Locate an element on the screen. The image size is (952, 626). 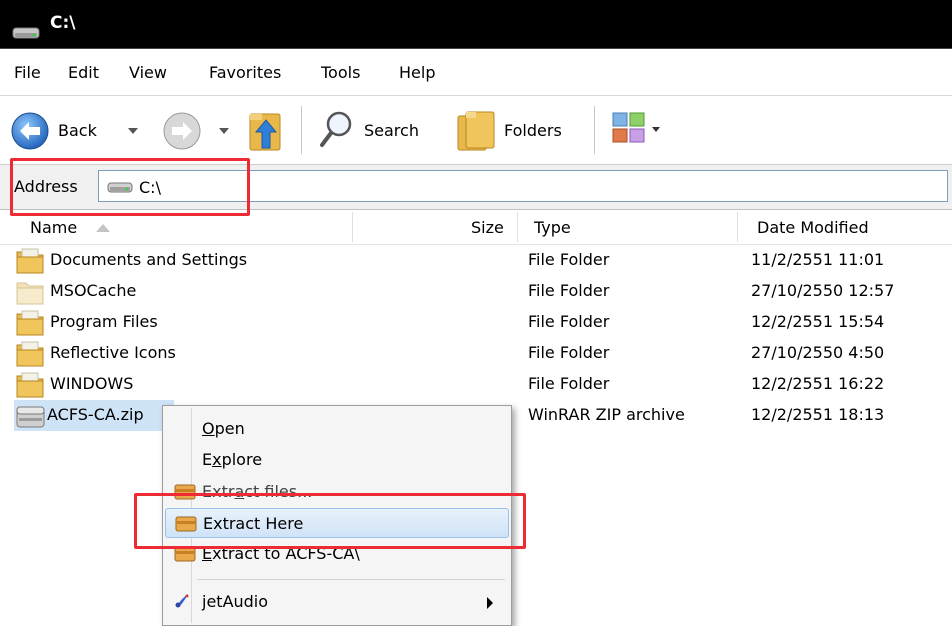
menu-item-label: jetAudio is located at coordinates (235, 601).